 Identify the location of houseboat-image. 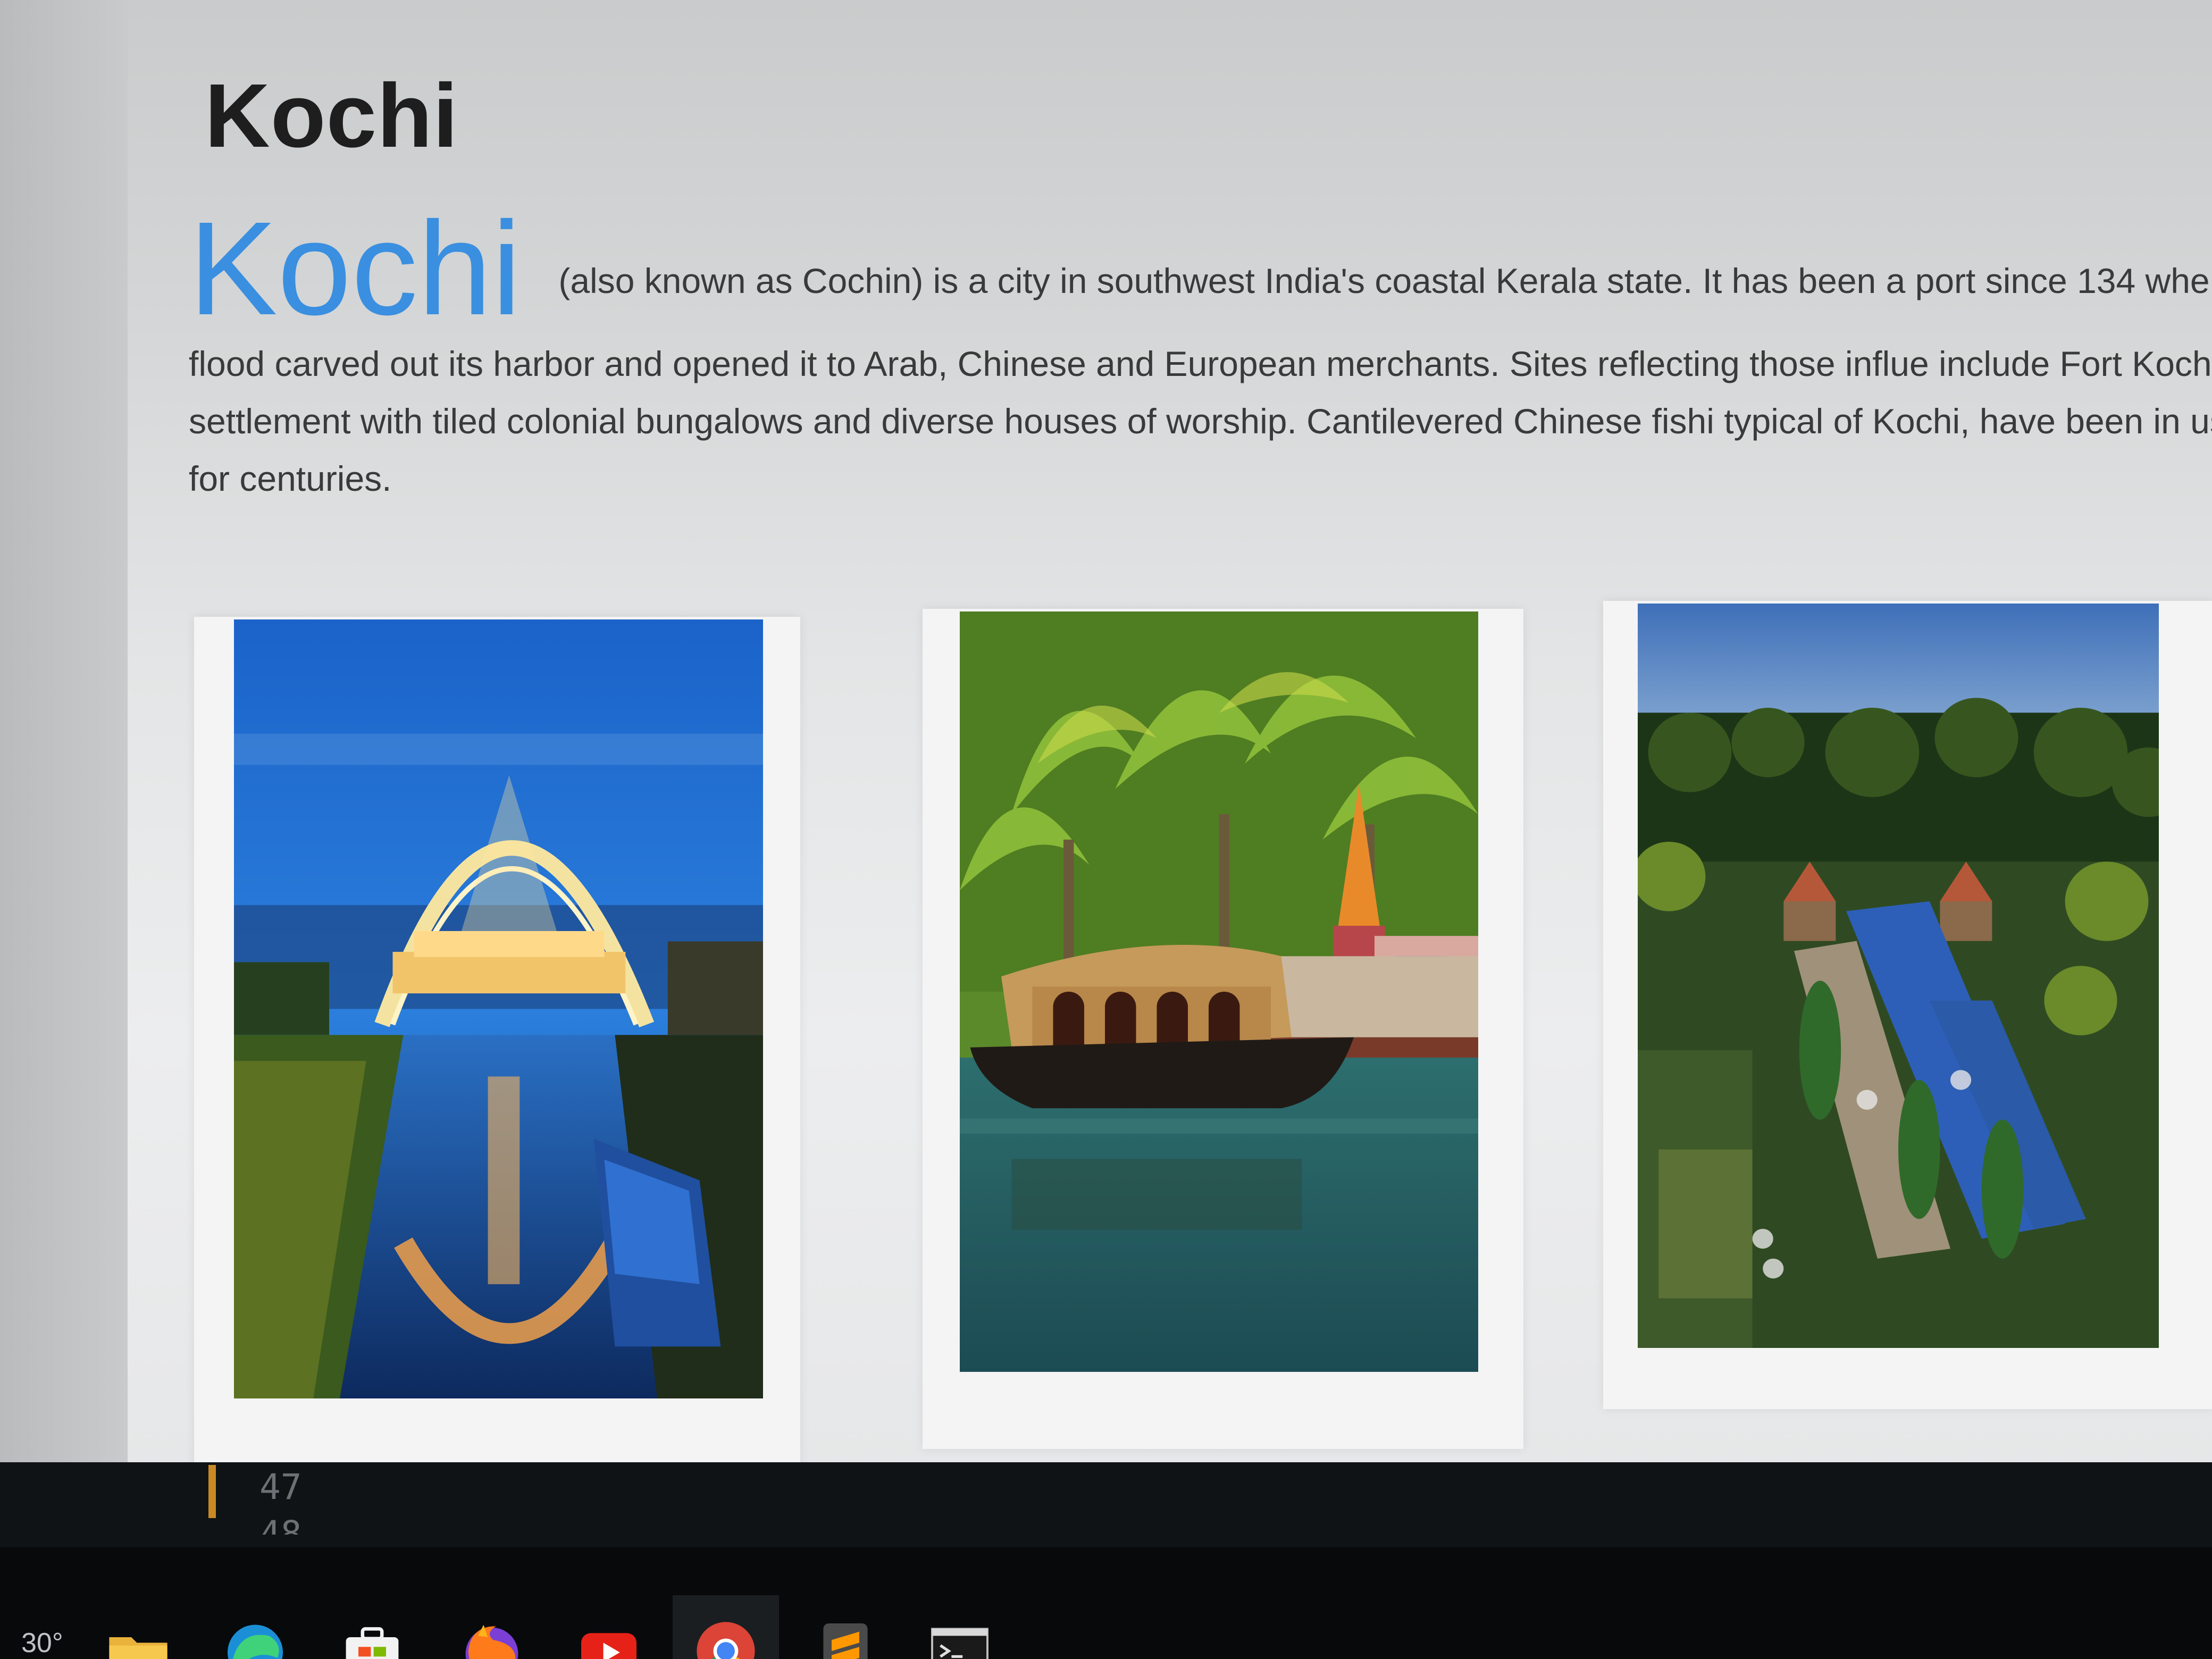
(1219, 991).